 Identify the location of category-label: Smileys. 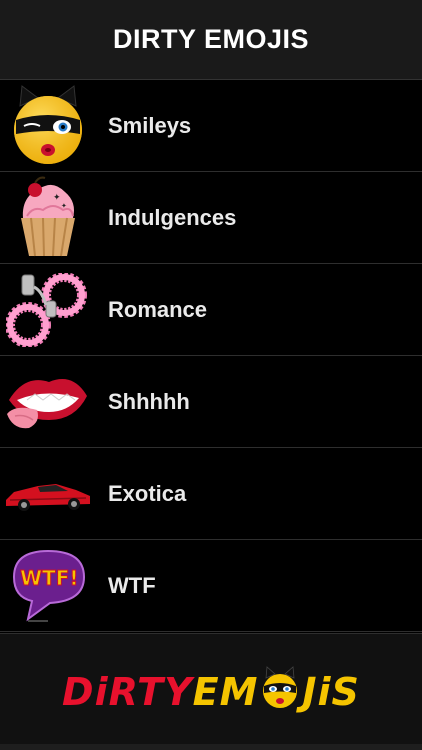
(150, 125).